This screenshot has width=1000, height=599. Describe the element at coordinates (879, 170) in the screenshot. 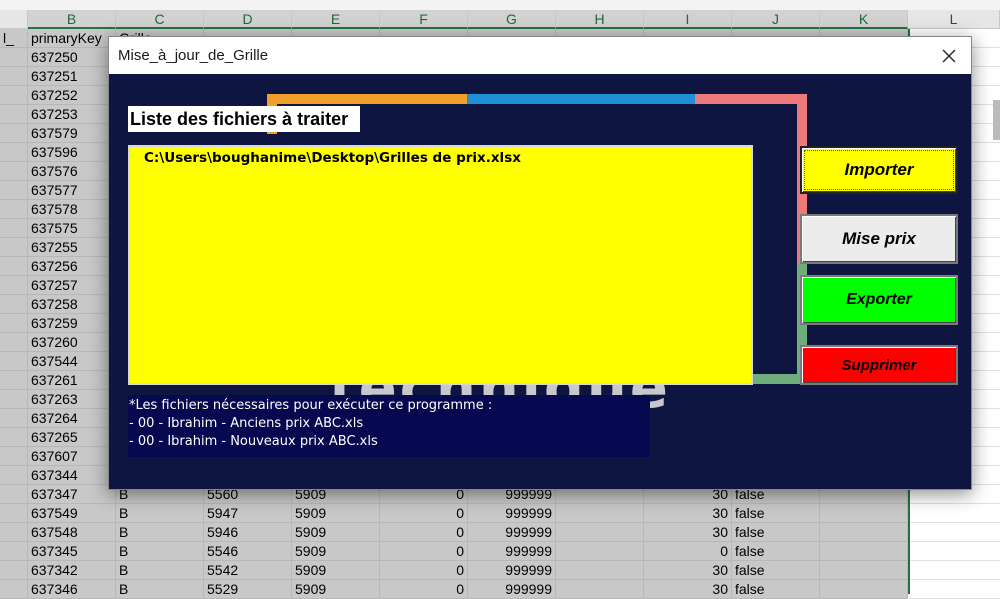

I see `import-button: Importer` at that location.